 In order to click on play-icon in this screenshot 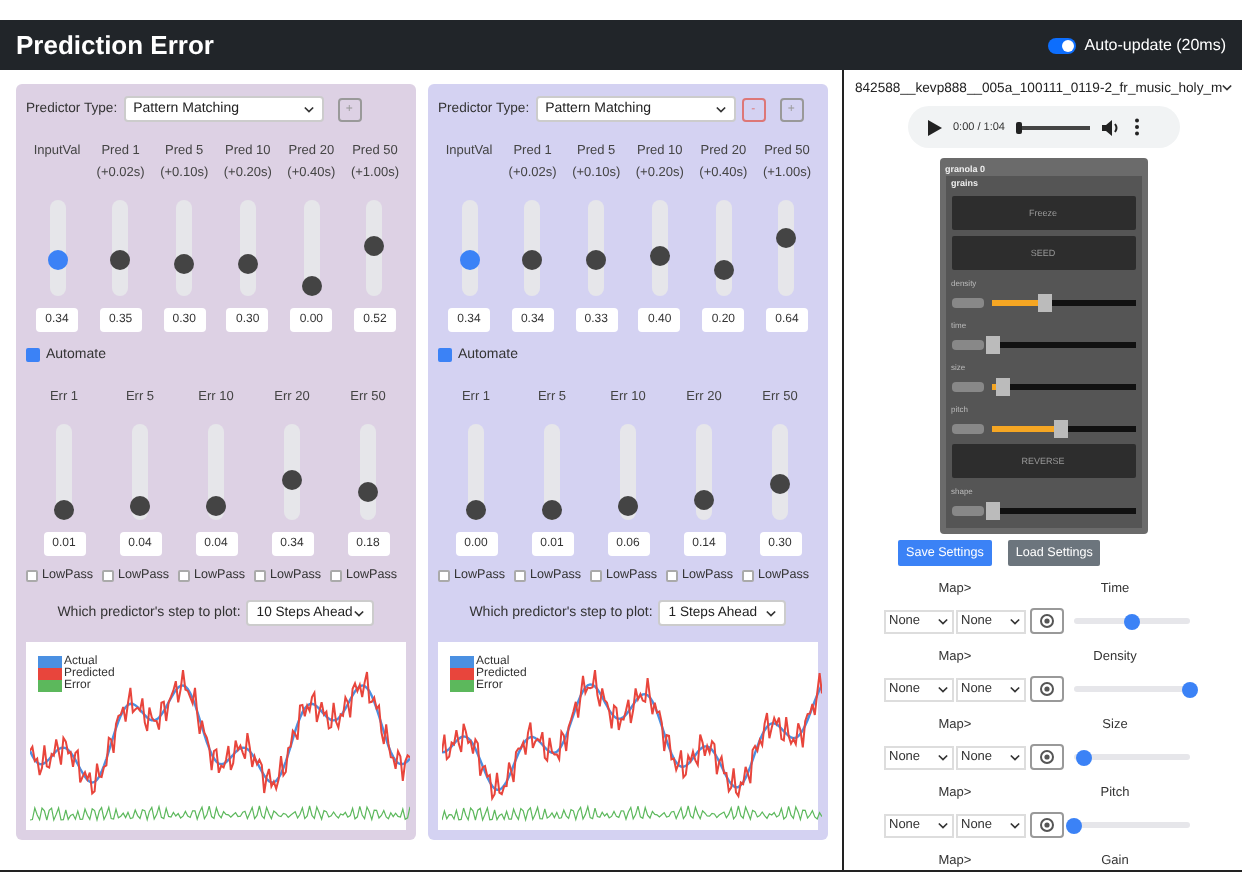, I will do `click(934, 127)`.